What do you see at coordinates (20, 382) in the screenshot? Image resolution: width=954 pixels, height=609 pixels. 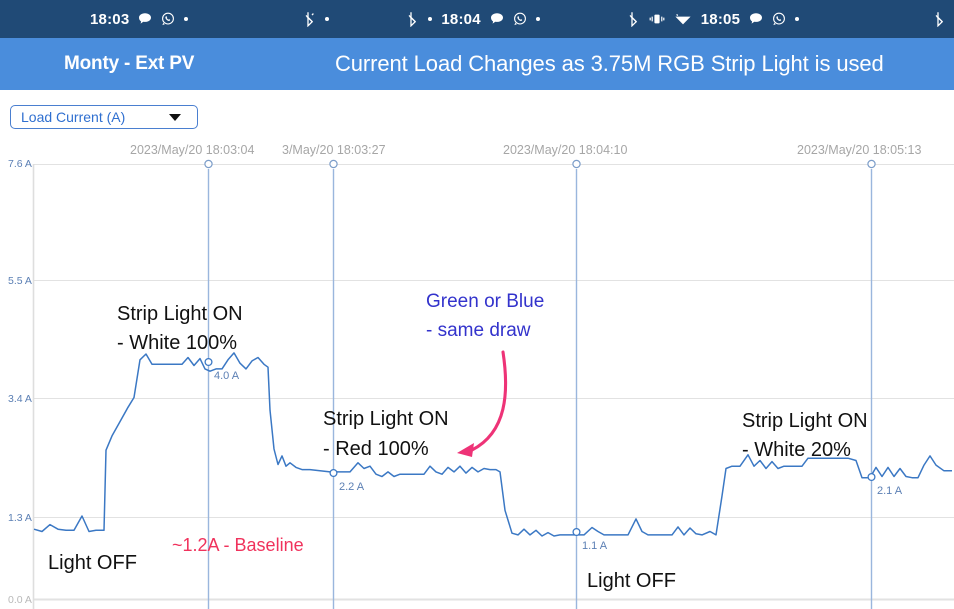 I see `chart-y-axis-labels: 7.6 A 5.5 A 3.4 A 1.3 A 0.0 A` at bounding box center [20, 382].